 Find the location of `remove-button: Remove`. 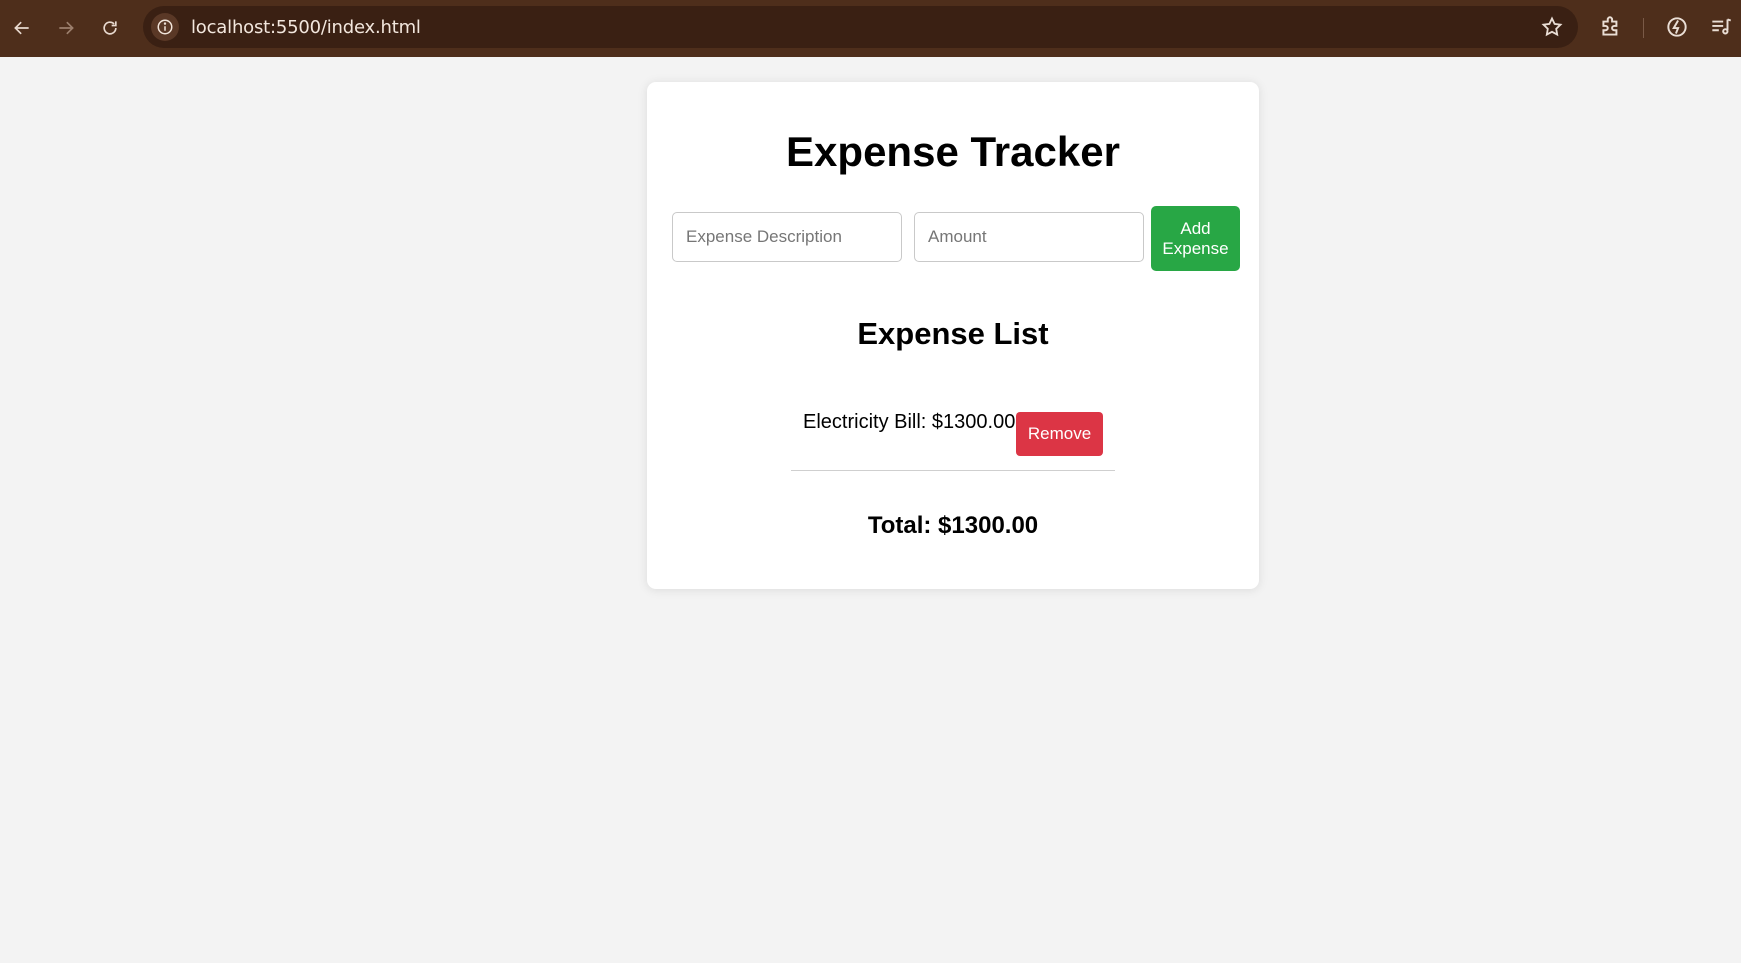

remove-button: Remove is located at coordinates (1059, 434).